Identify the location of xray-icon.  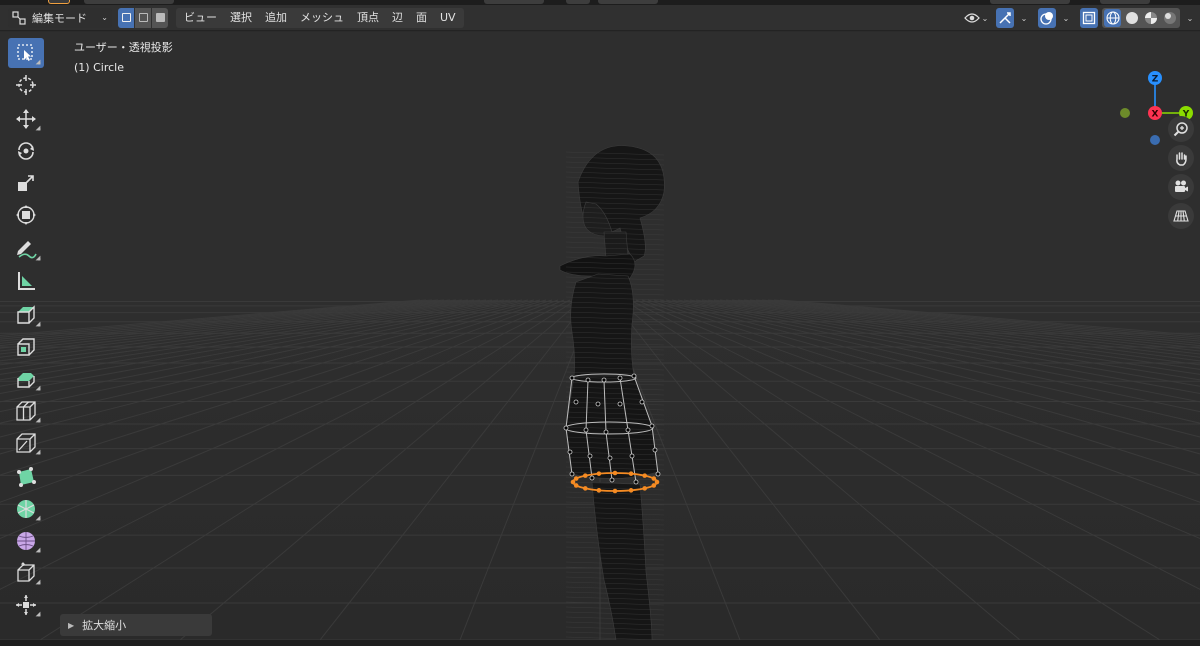
(1089, 18).